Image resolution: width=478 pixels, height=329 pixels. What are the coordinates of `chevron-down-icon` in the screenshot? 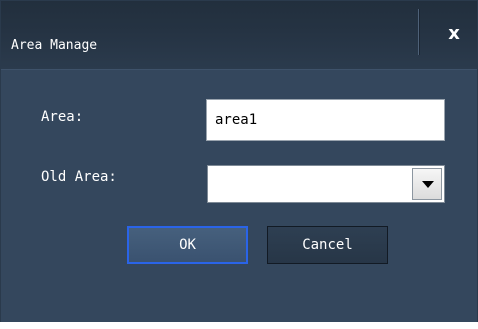 It's located at (428, 184).